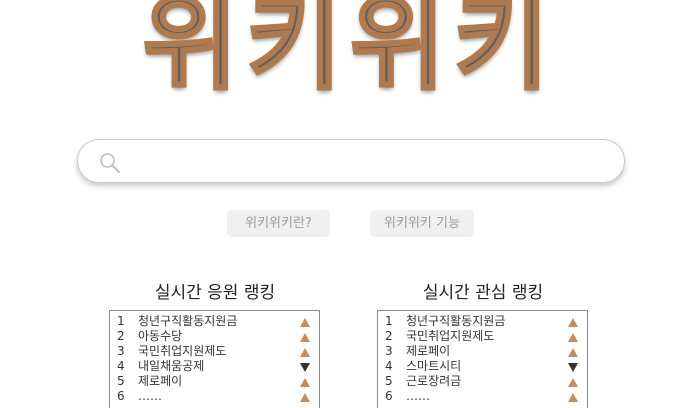 Image resolution: width=700 pixels, height=408 pixels. I want to click on ranking-item: 2 국민취업지원제도, so click(482, 336).